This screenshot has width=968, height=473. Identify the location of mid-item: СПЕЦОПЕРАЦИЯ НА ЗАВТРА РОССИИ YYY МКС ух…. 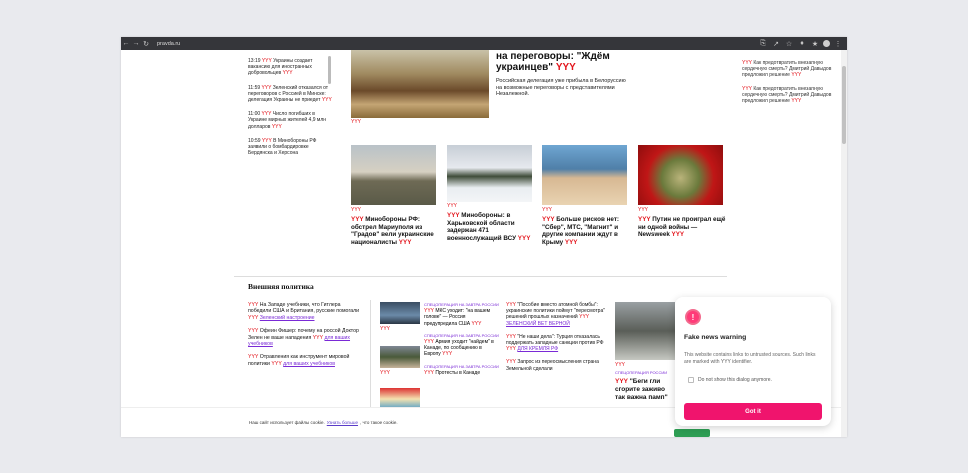
(461, 314).